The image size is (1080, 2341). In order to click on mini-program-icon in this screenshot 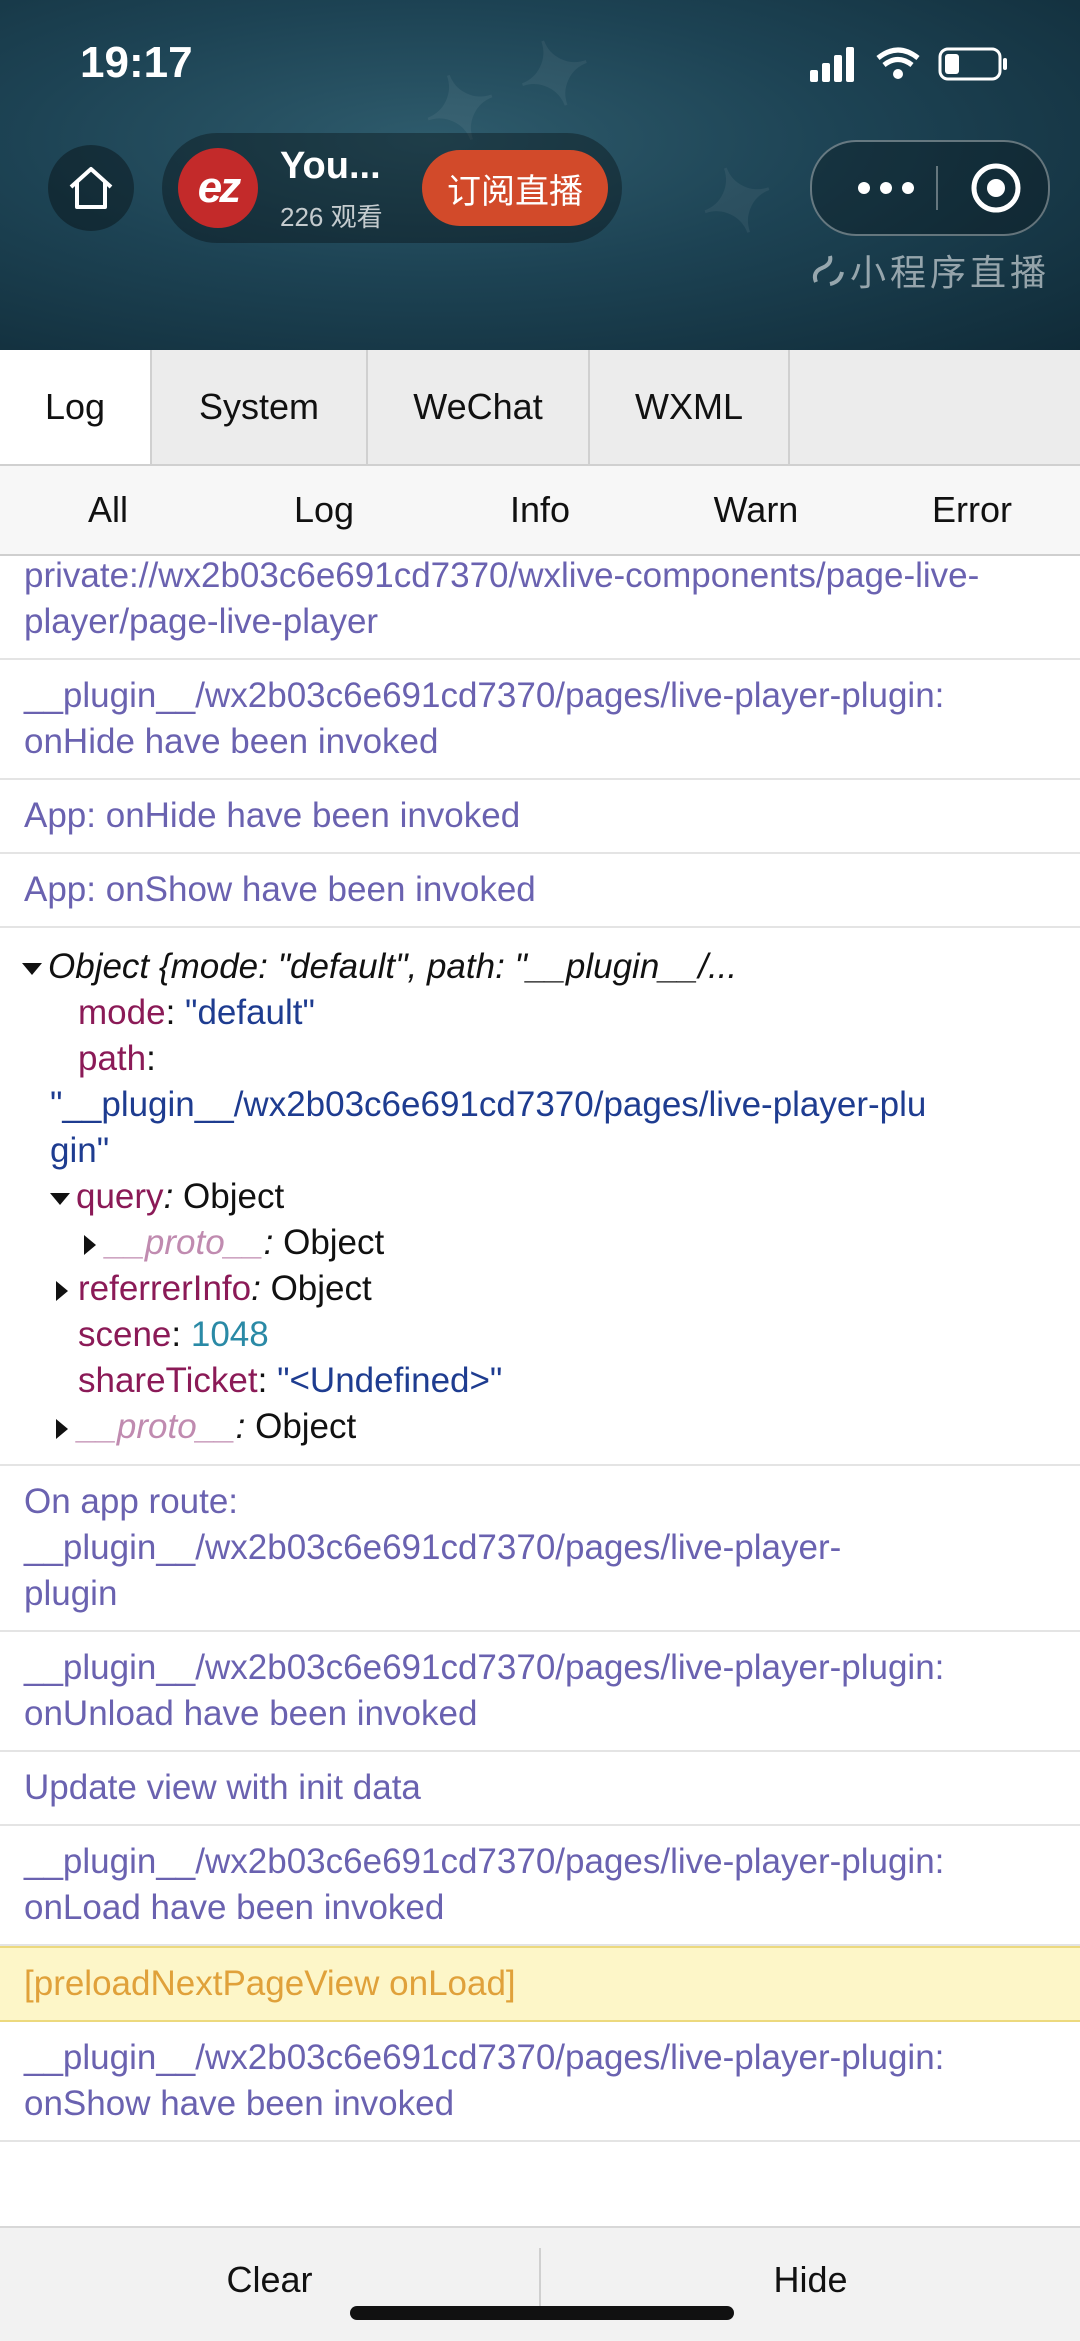, I will do `click(828, 270)`.